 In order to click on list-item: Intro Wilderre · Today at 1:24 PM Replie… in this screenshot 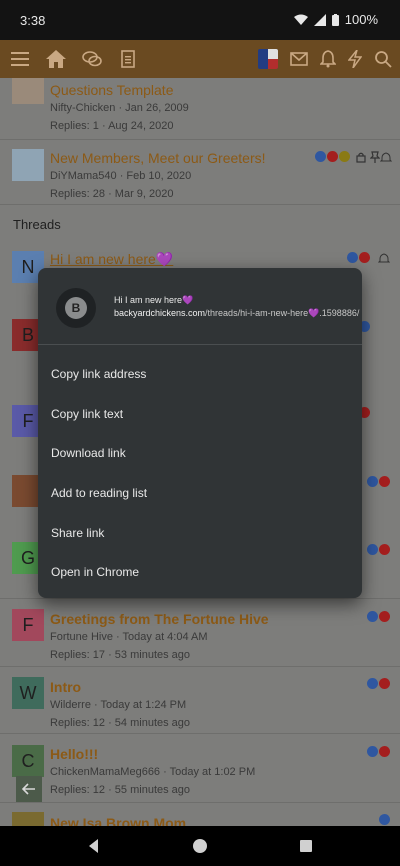, I will do `click(200, 704)`.